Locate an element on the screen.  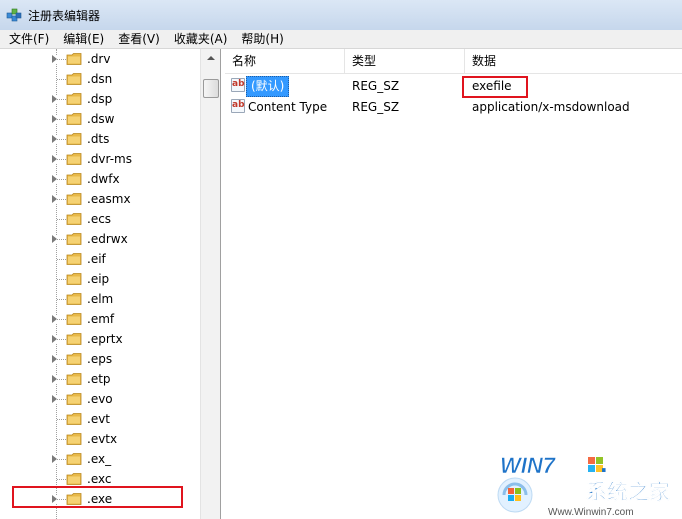
values-header: 名称 类型 数据 is located at coordinates (453, 61).